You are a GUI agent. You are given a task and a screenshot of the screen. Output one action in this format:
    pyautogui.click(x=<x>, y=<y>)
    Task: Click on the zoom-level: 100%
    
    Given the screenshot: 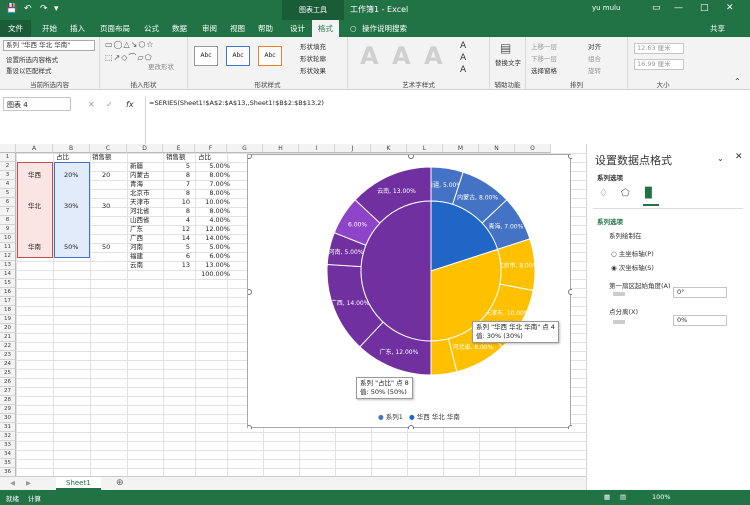 What is the action you would take?
    pyautogui.click(x=661, y=497)
    